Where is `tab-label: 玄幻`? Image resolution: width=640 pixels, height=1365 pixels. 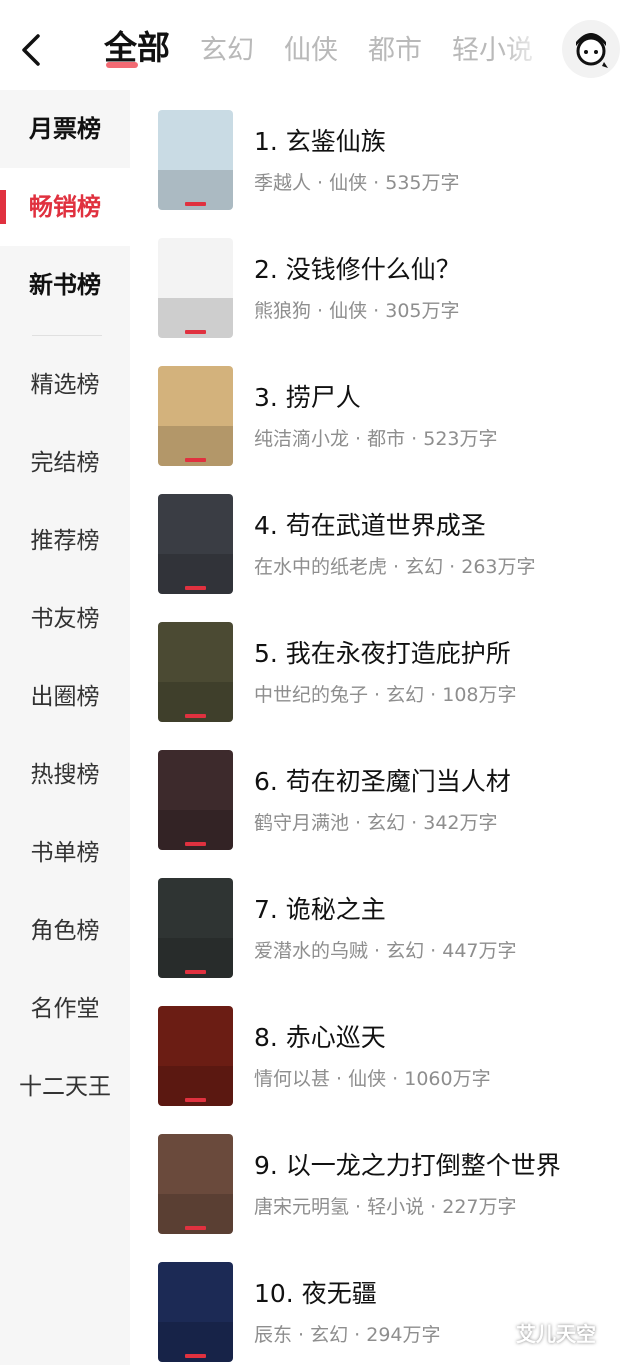
tab-label: 玄幻 is located at coordinates (227, 50).